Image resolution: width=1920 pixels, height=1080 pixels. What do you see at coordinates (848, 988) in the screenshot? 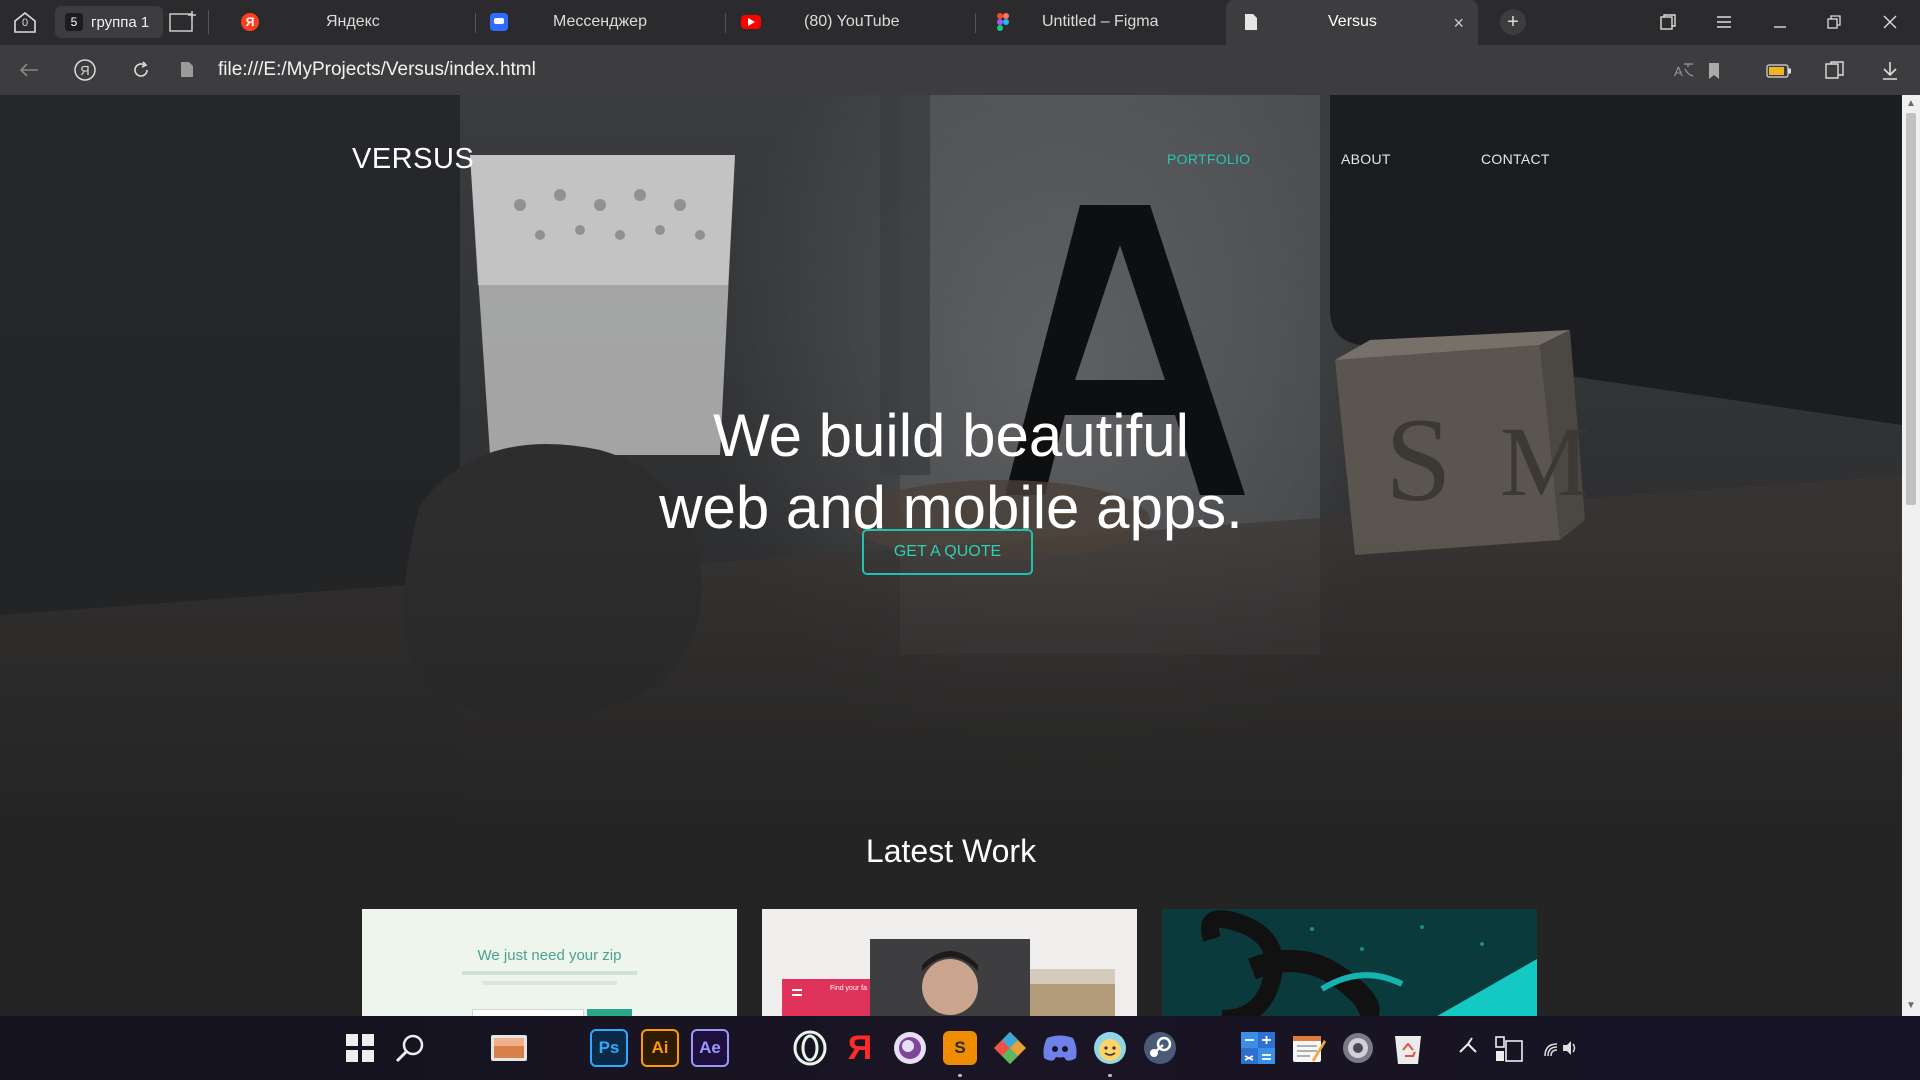
I see `profile-search-text: Find your fa` at bounding box center [848, 988].